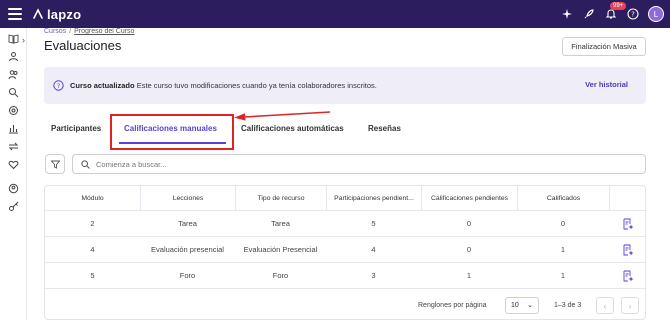  Describe the element at coordinates (13, 206) in the screenshot. I see `key-icon` at that location.